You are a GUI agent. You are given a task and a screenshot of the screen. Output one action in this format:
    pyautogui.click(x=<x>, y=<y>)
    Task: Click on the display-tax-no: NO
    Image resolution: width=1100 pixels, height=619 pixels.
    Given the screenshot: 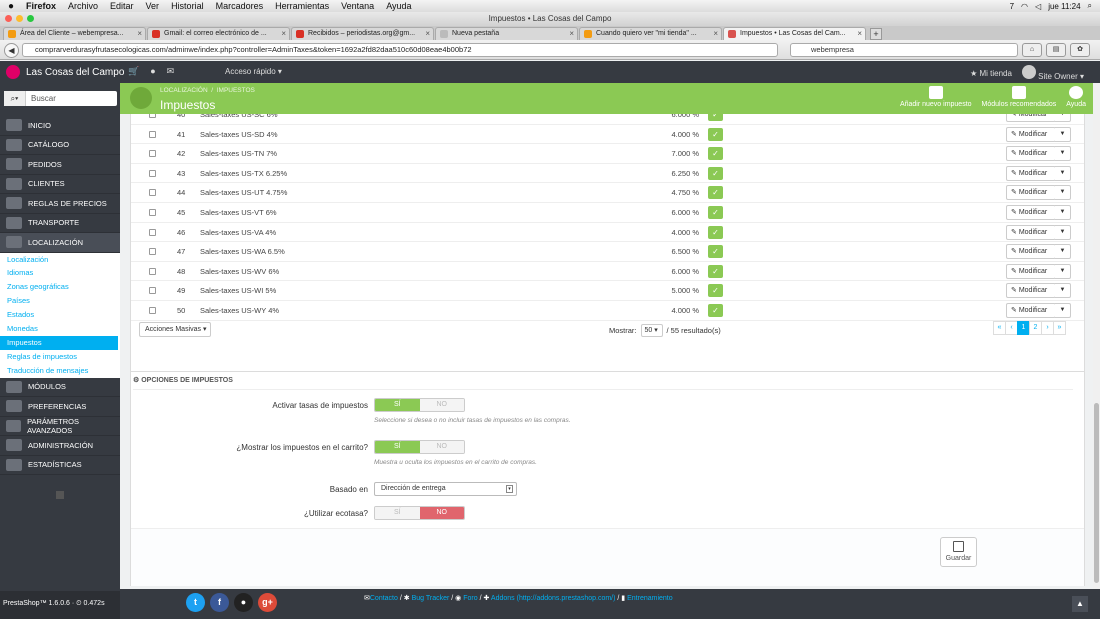 What is the action you would take?
    pyautogui.click(x=441, y=447)
    